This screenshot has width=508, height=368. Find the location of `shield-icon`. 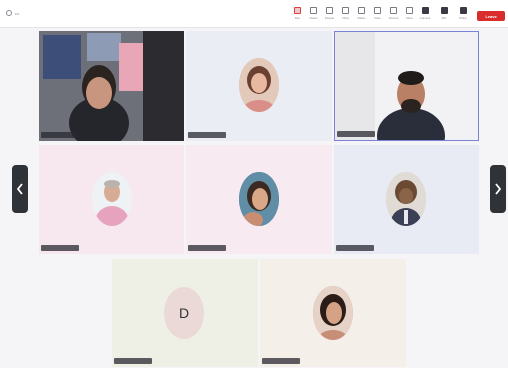

shield-icon is located at coordinates (9, 13).